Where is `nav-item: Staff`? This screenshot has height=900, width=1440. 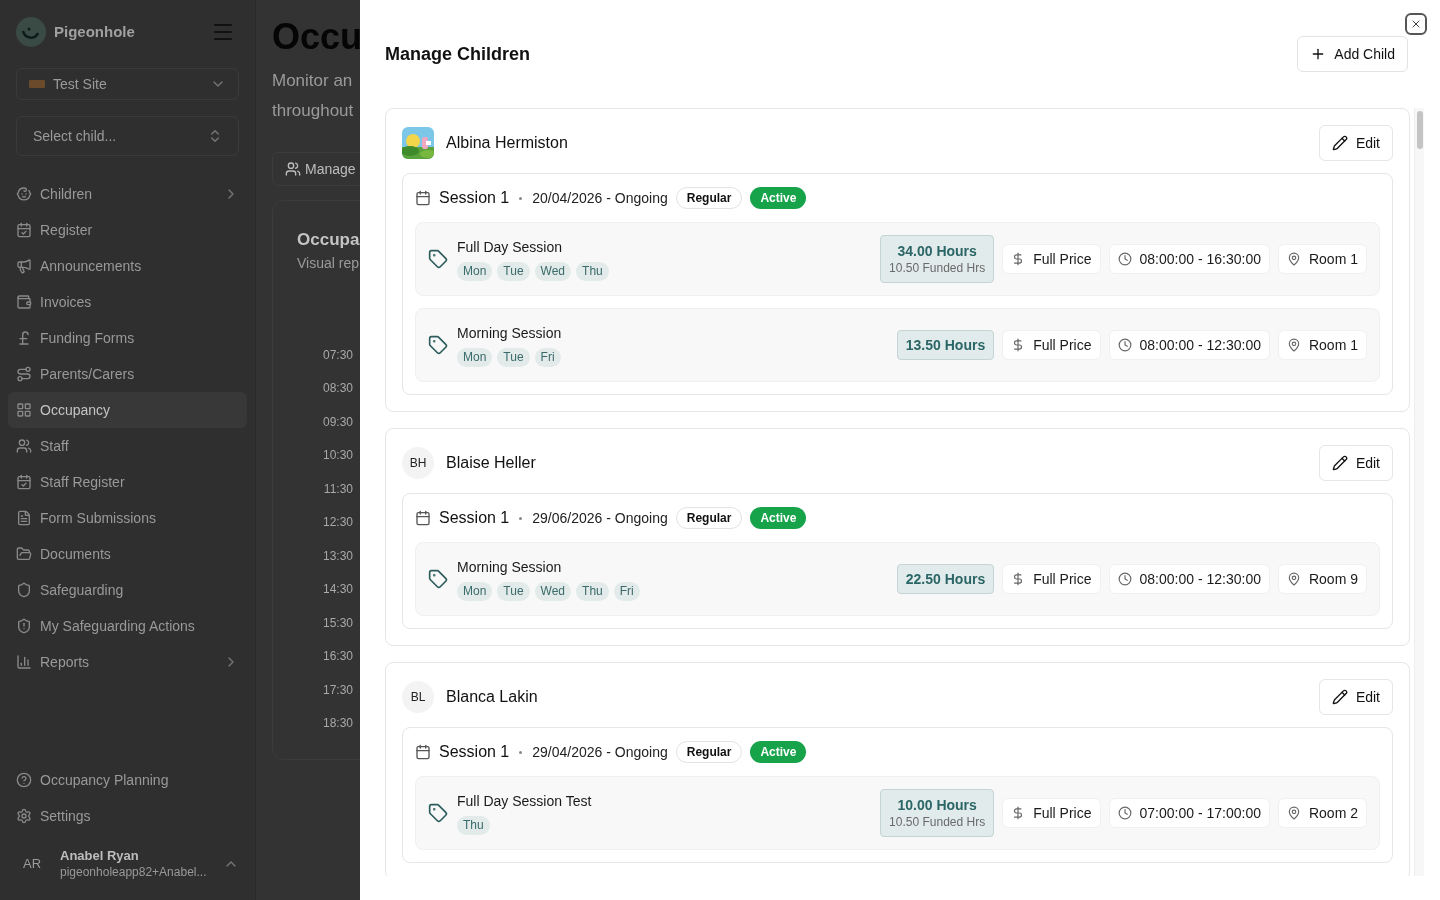
nav-item: Staff is located at coordinates (127, 446).